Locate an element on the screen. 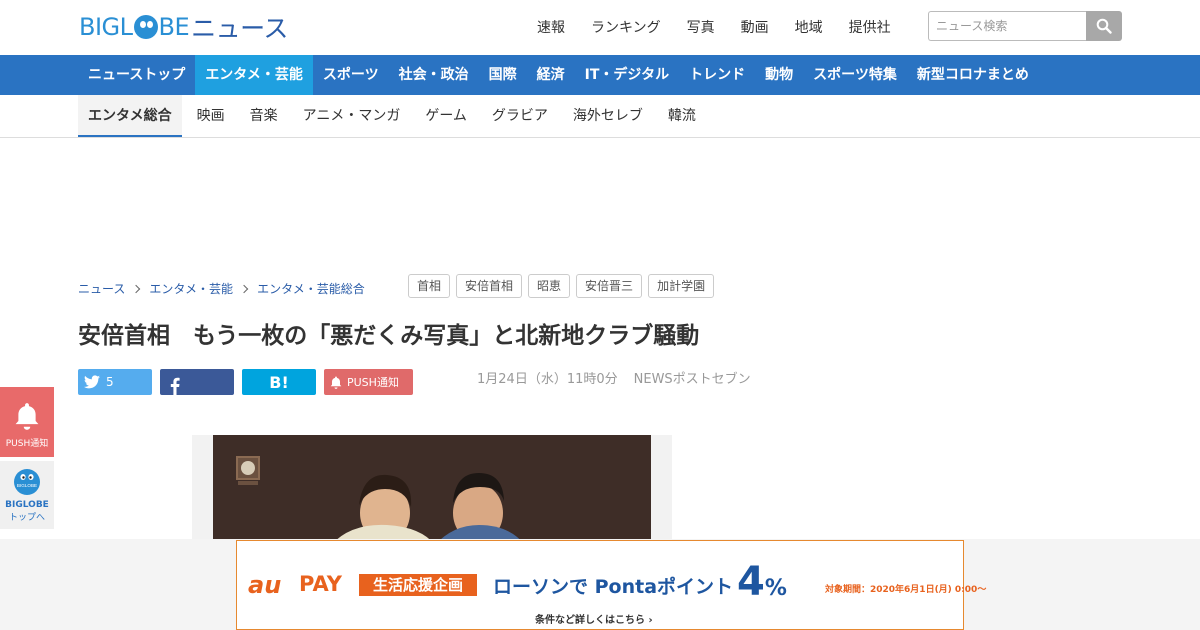 The image size is (1200, 630). ad-percent-sign: % is located at coordinates (775, 588).